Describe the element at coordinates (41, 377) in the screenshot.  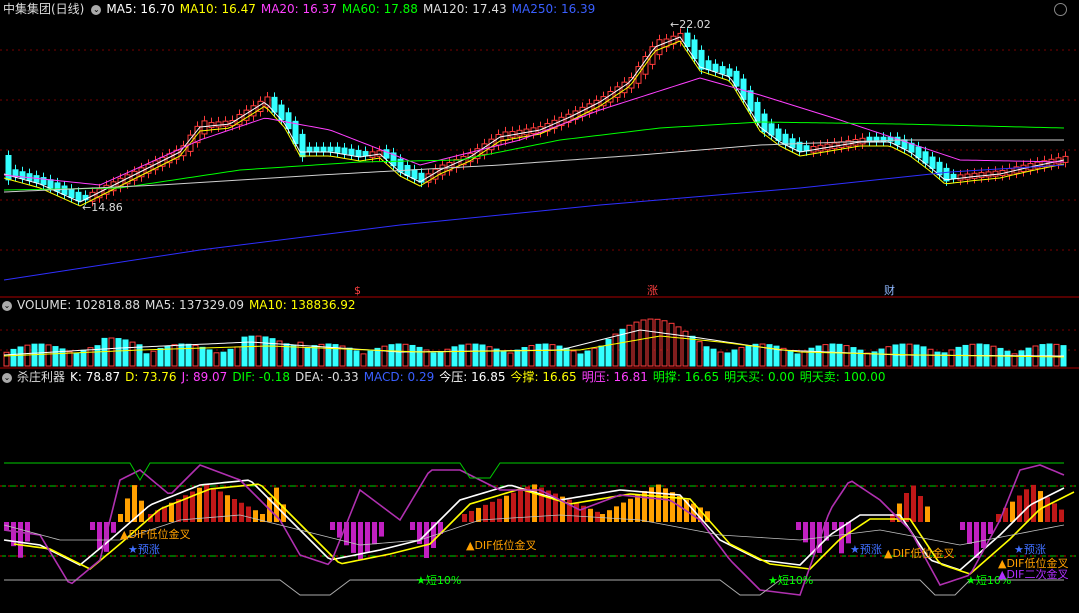
I see `indicator-name: 杀庄利器` at that location.